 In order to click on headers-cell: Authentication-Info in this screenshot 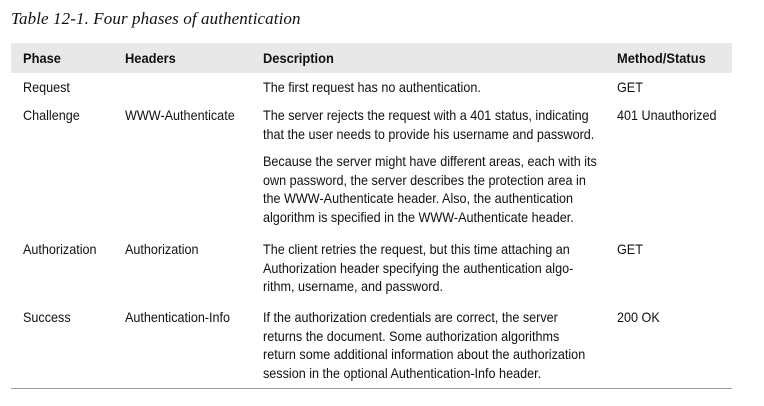, I will do `click(178, 317)`.